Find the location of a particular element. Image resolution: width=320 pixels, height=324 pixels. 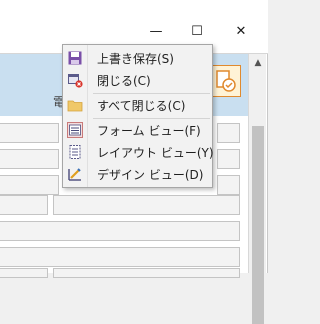

menu-item-label: フォーム ビュー(F) is located at coordinates (149, 131).